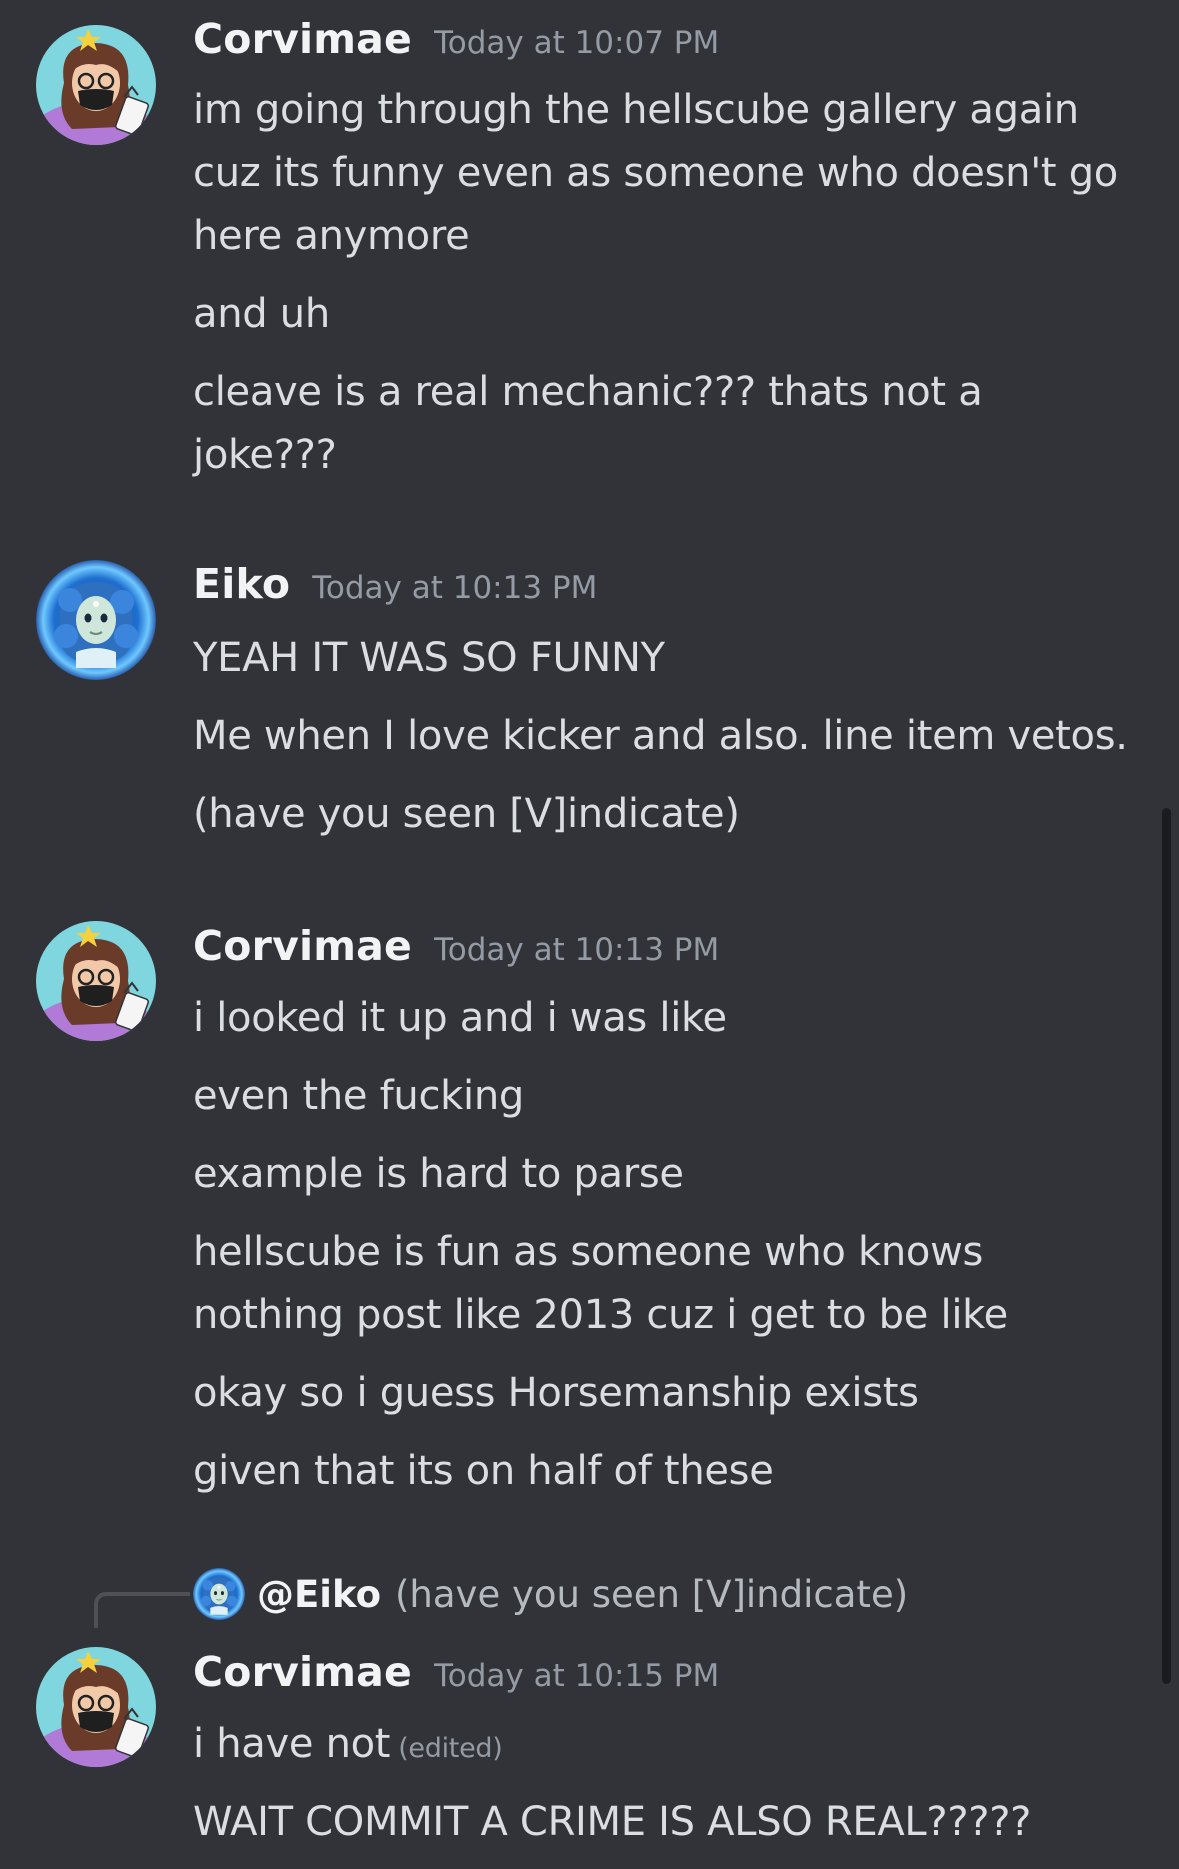  What do you see at coordinates (142, 1610) in the screenshot?
I see `reply-connector` at bounding box center [142, 1610].